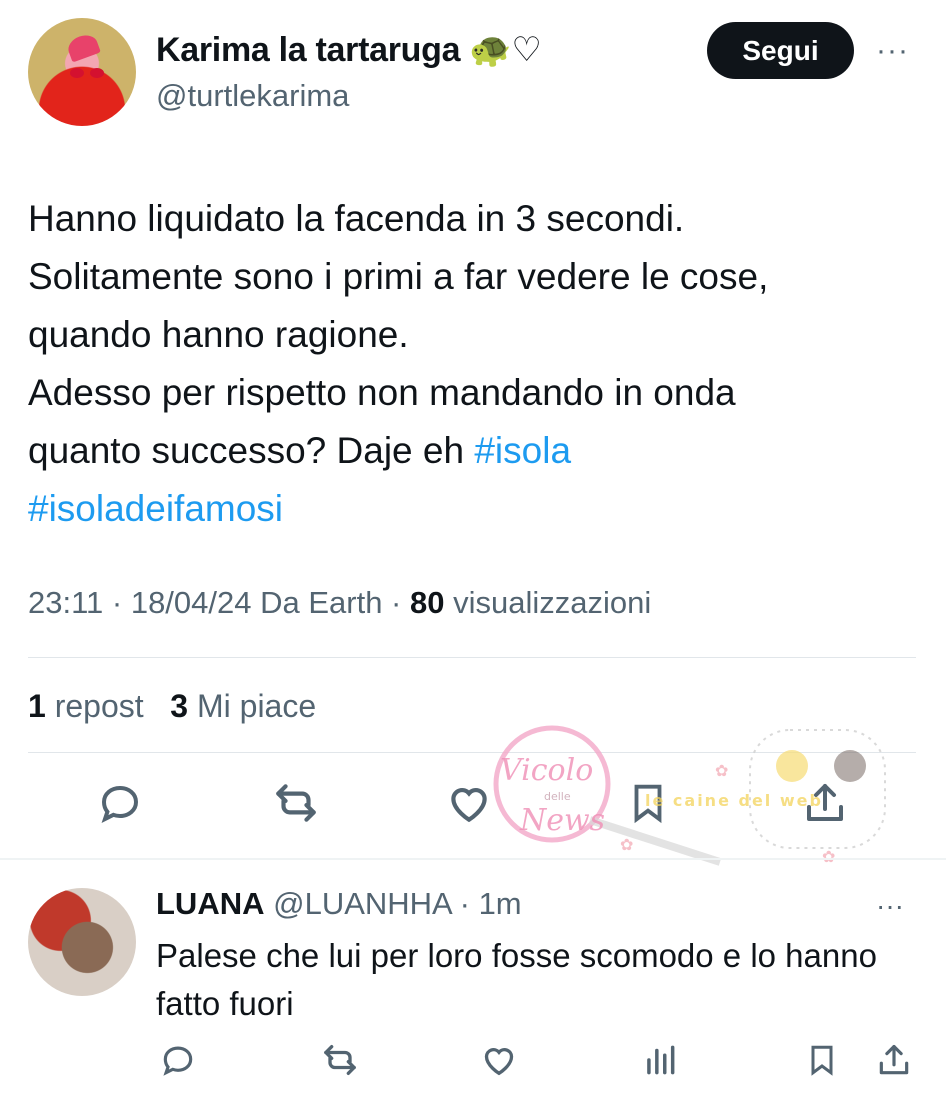  What do you see at coordinates (473, 1063) in the screenshot?
I see `reply-action-bar` at bounding box center [473, 1063].